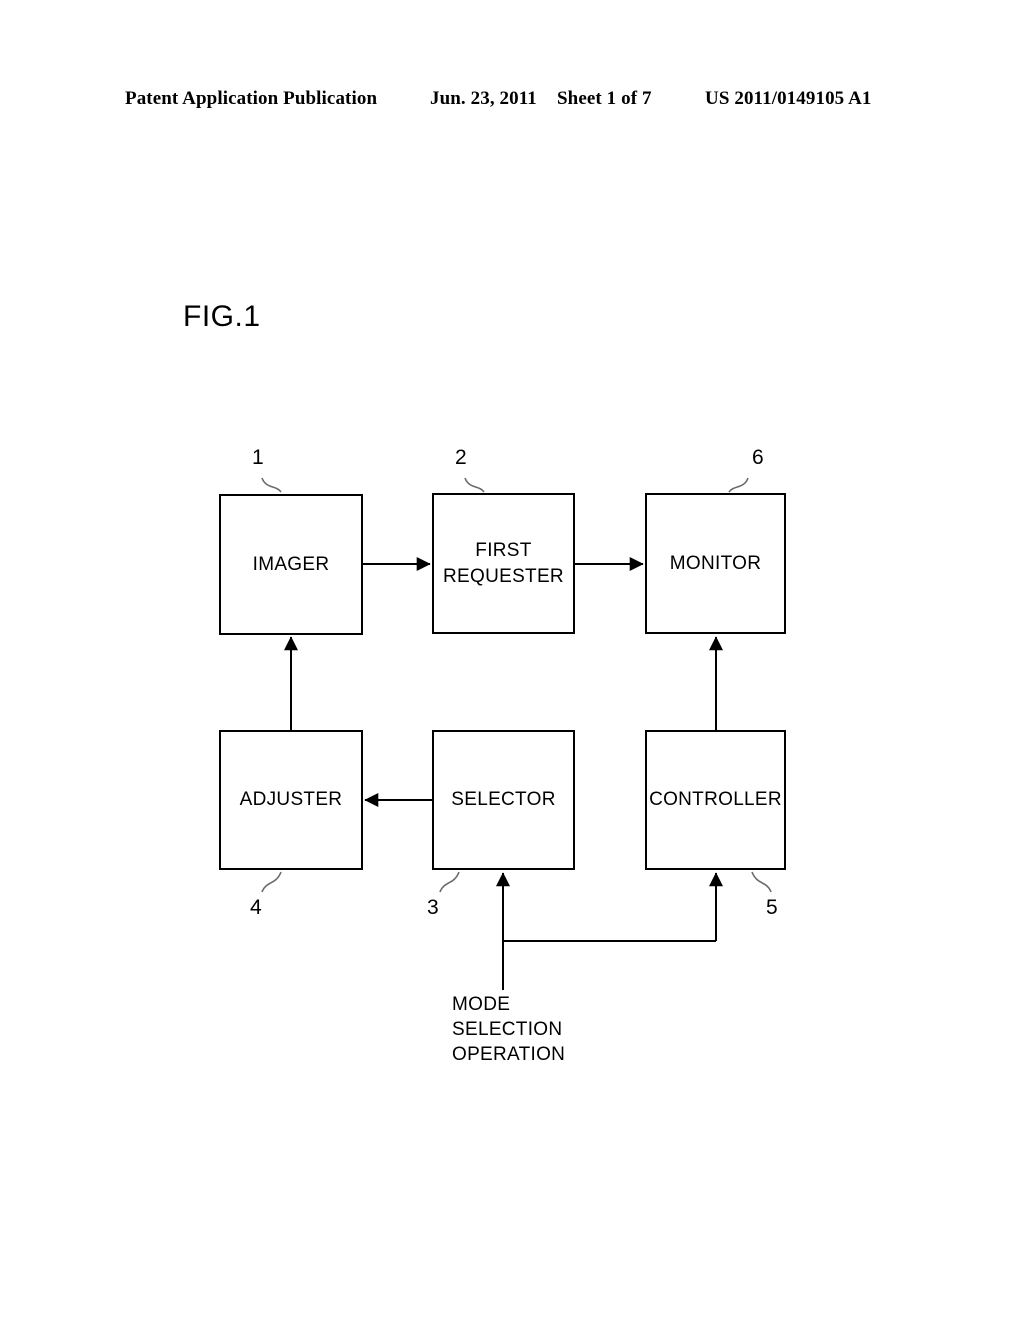 This screenshot has height=1320, width=1024. I want to click on block-selector-label: SELECTOR, so click(503, 800).